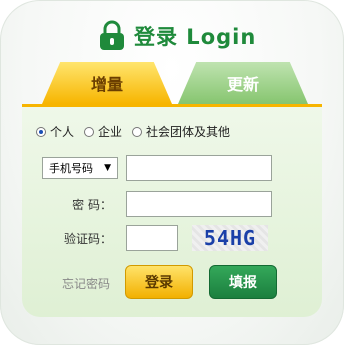  I want to click on radio-label: 个人, so click(62, 132).